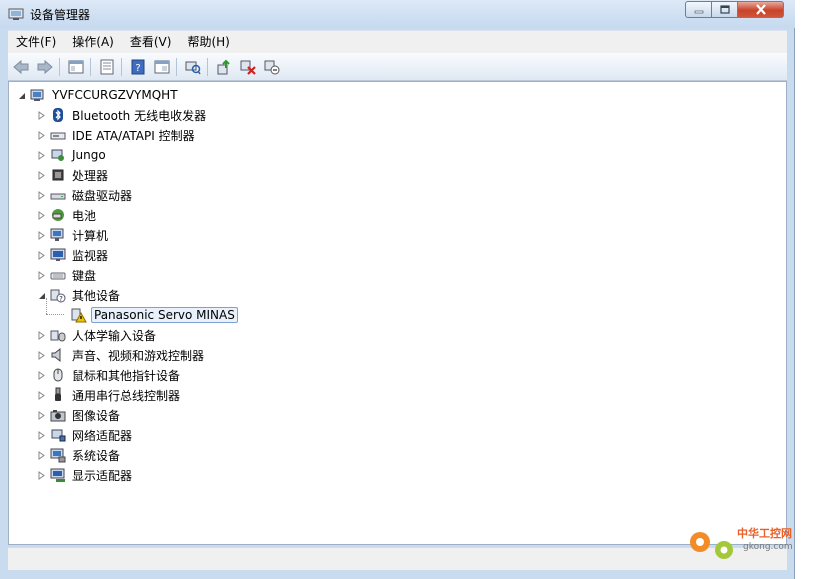 Image resolution: width=819 pixels, height=579 pixels. What do you see at coordinates (58, 115) in the screenshot?
I see `bluetooth-icon` at bounding box center [58, 115].